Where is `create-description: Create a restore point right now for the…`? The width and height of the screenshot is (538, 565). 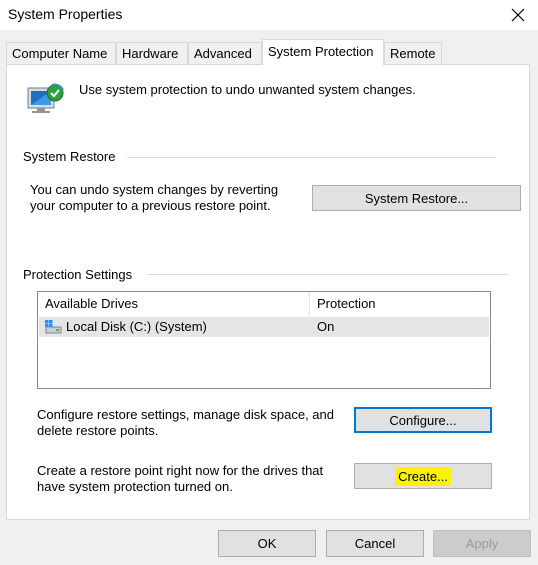
create-description: Create a restore point right now for the… is located at coordinates (180, 478).